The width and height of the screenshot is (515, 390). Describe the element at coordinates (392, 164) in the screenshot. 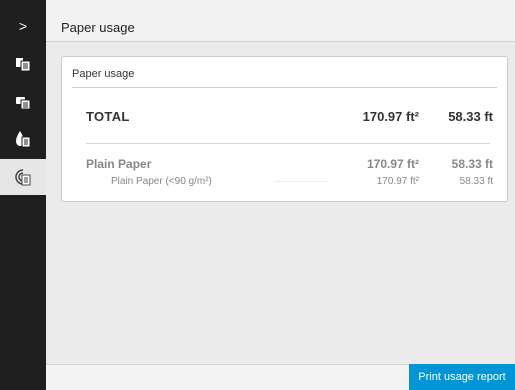

I see `paper-type-area-value: 170.97 ft²` at that location.